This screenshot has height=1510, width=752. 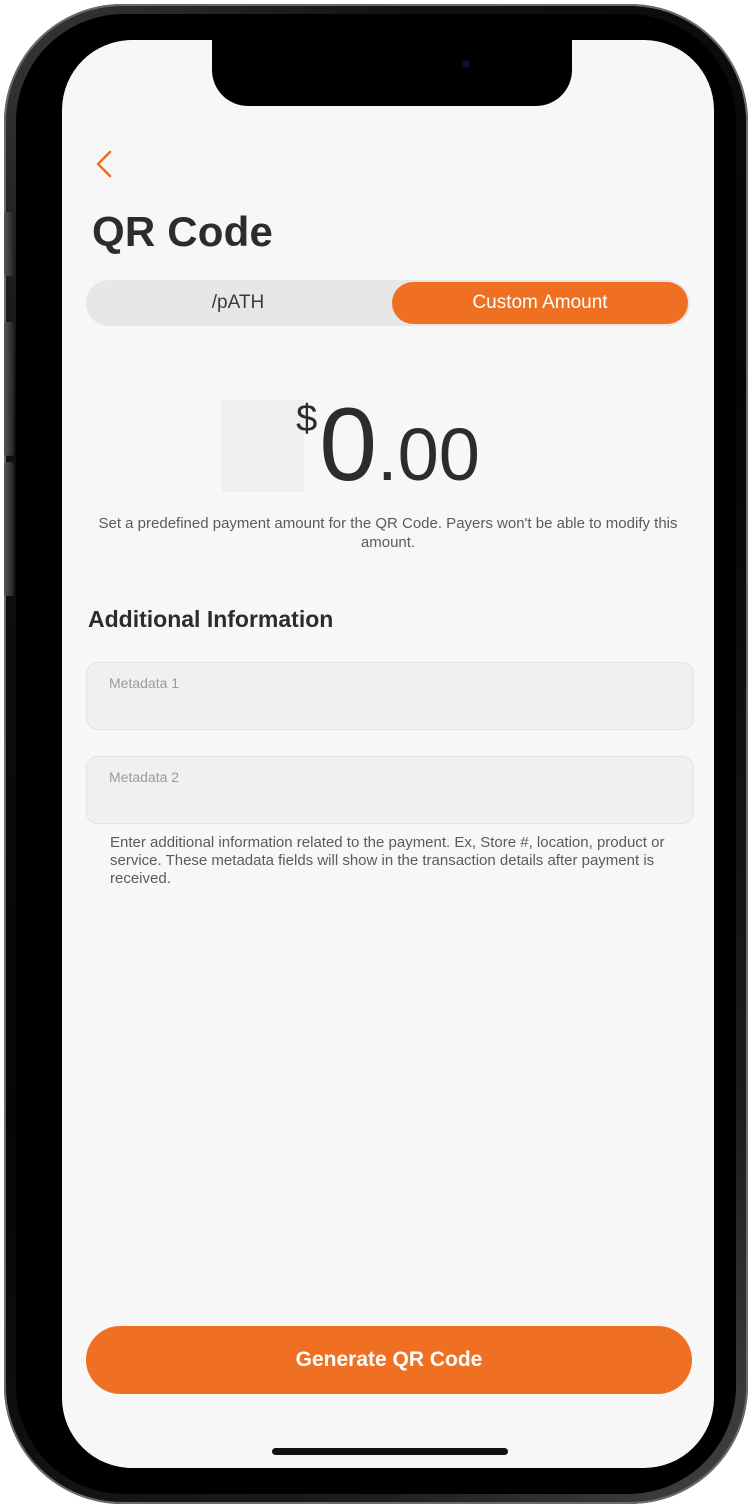 What do you see at coordinates (390, 696) in the screenshot?
I see `metadata-1-field: Metadata 1` at bounding box center [390, 696].